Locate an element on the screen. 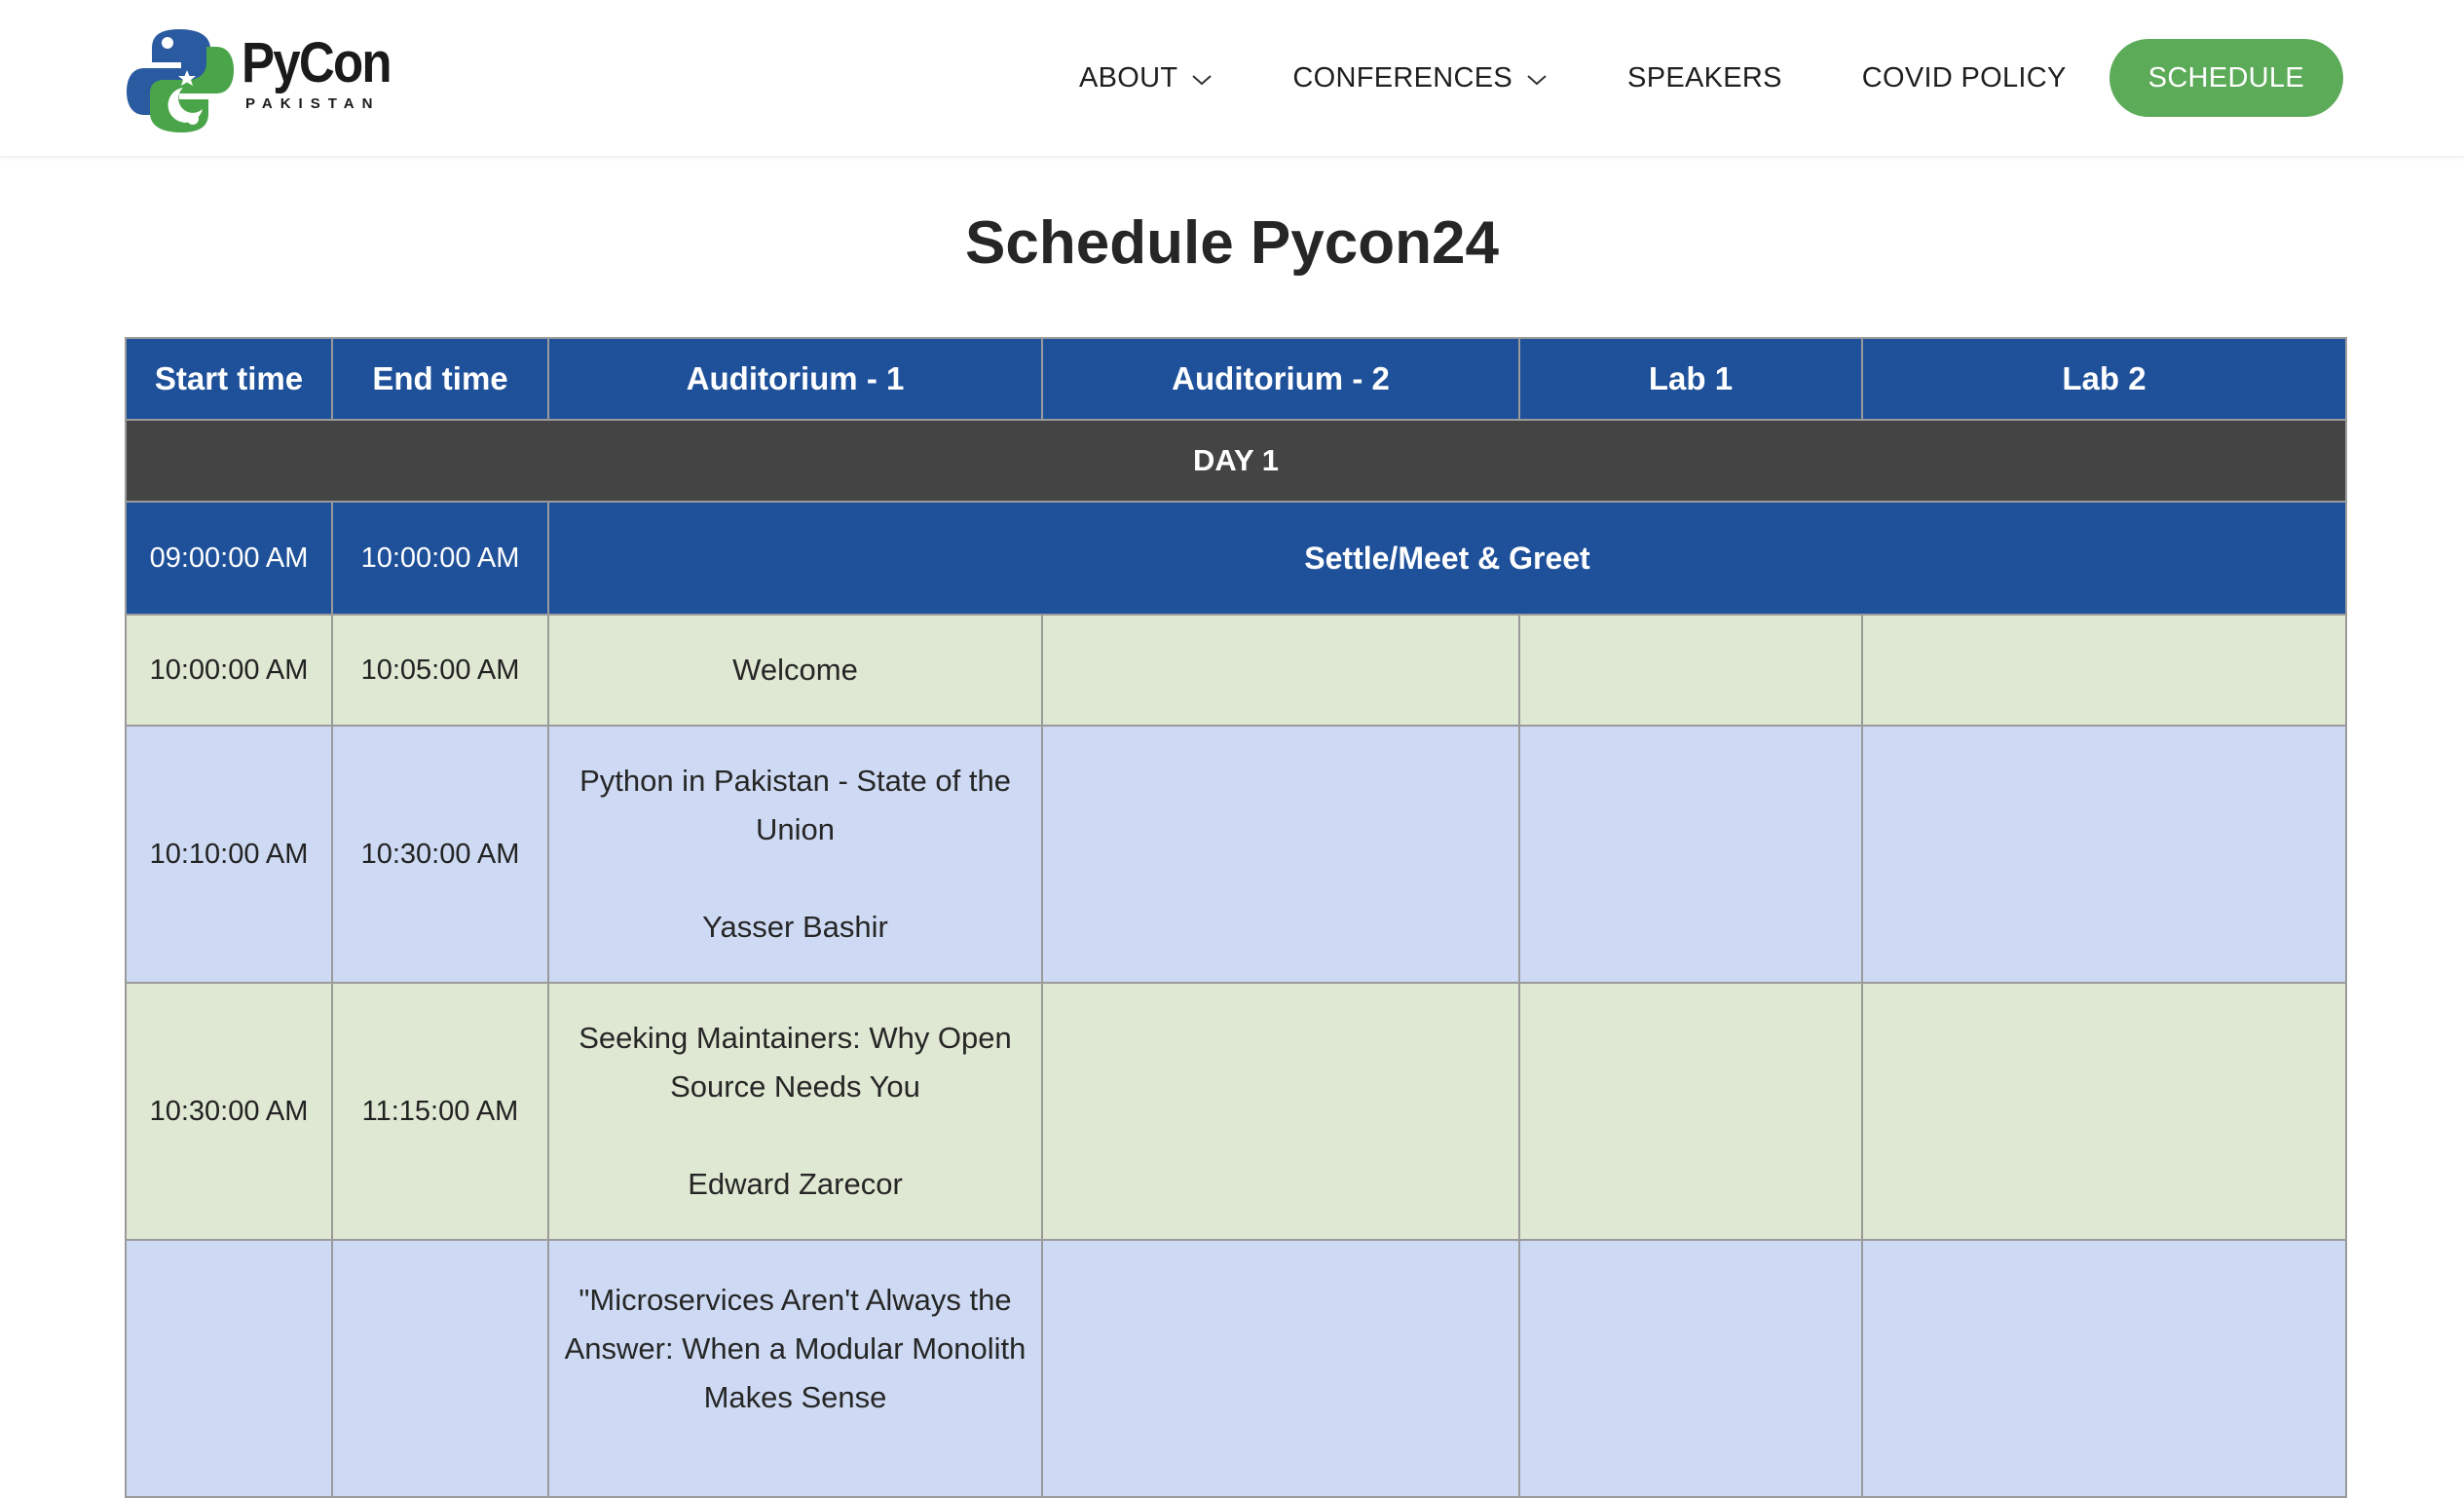 The image size is (2464, 1498). logo-subtitle: PAKISTAN is located at coordinates (313, 103).